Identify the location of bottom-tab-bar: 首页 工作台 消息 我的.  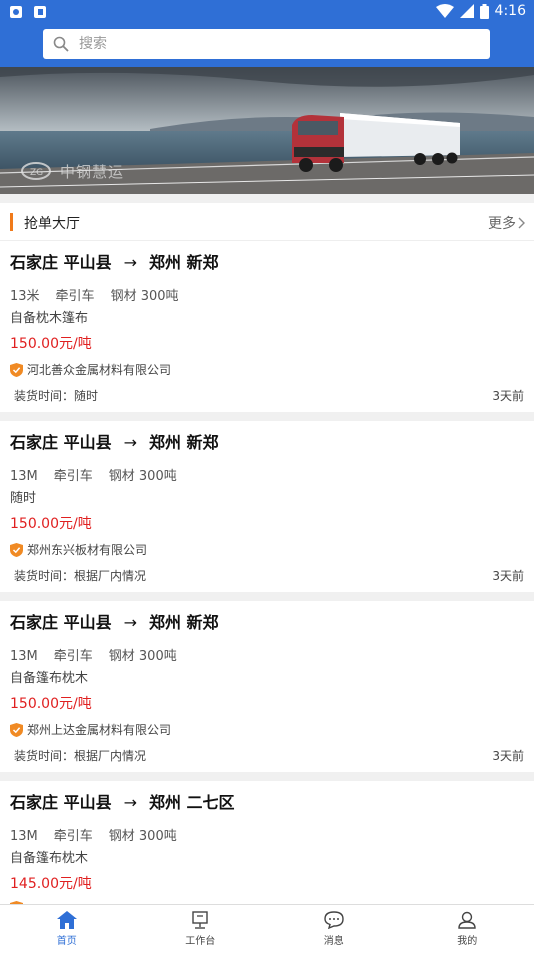
(267, 928).